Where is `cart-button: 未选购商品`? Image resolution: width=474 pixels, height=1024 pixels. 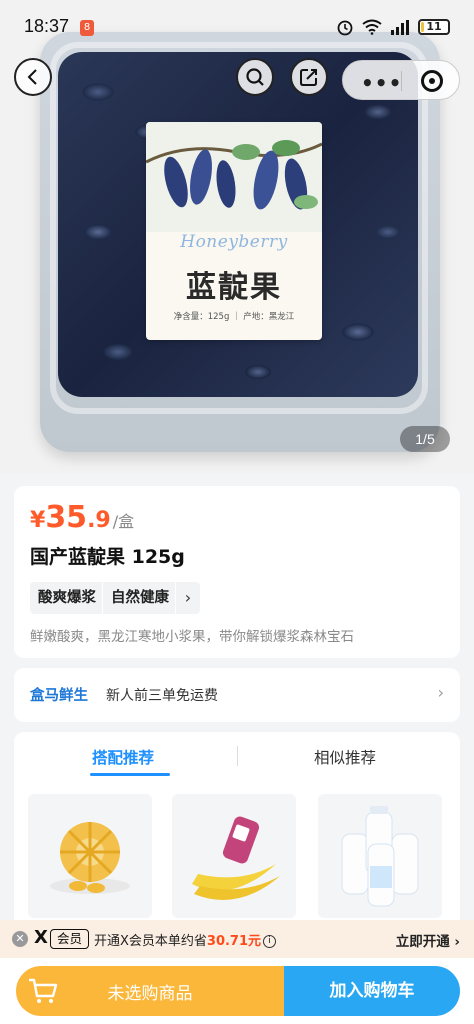 cart-button: 未选购商品 is located at coordinates (150, 991).